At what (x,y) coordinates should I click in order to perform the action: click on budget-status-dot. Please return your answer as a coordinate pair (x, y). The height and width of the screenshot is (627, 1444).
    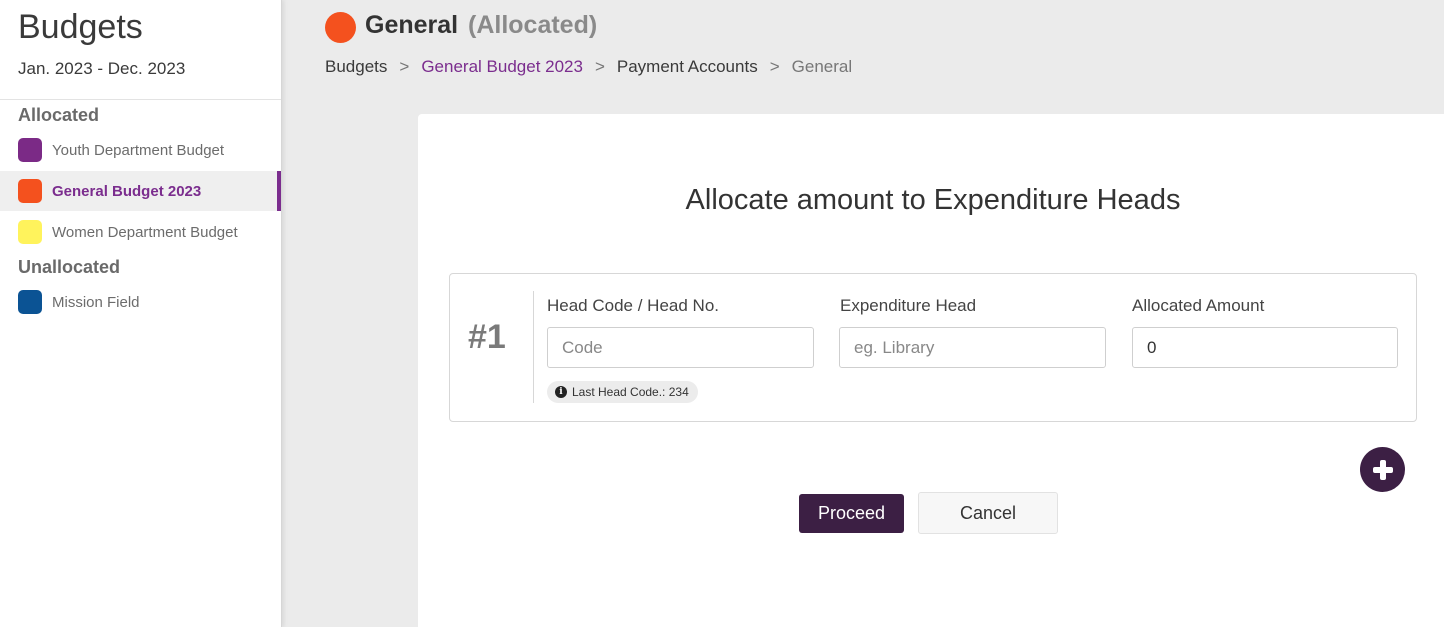
    Looking at the image, I should click on (340, 27).